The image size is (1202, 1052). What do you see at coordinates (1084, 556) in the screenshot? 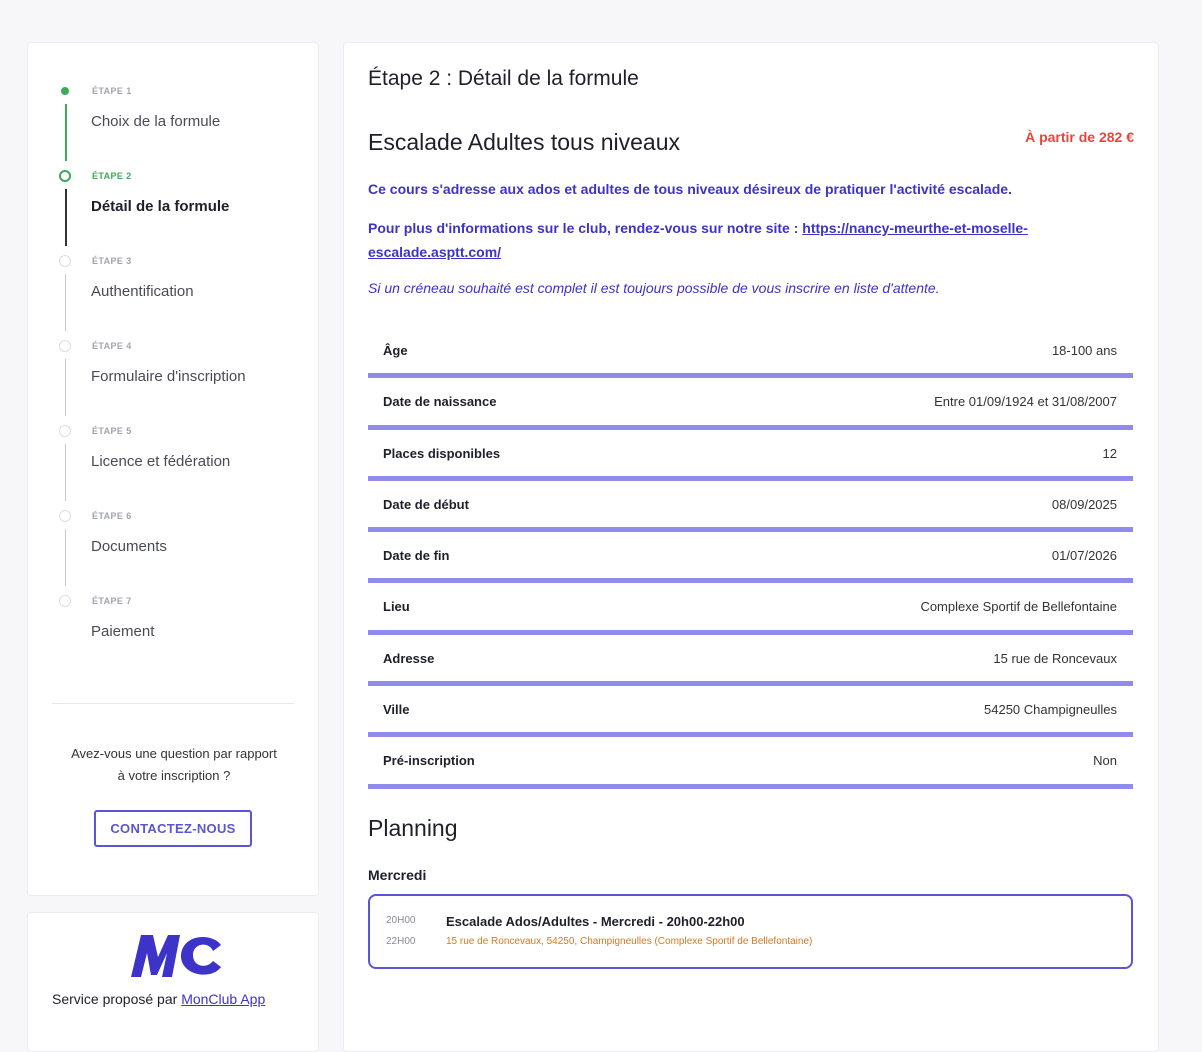
I see `detail-value: 01/07/2026` at bounding box center [1084, 556].